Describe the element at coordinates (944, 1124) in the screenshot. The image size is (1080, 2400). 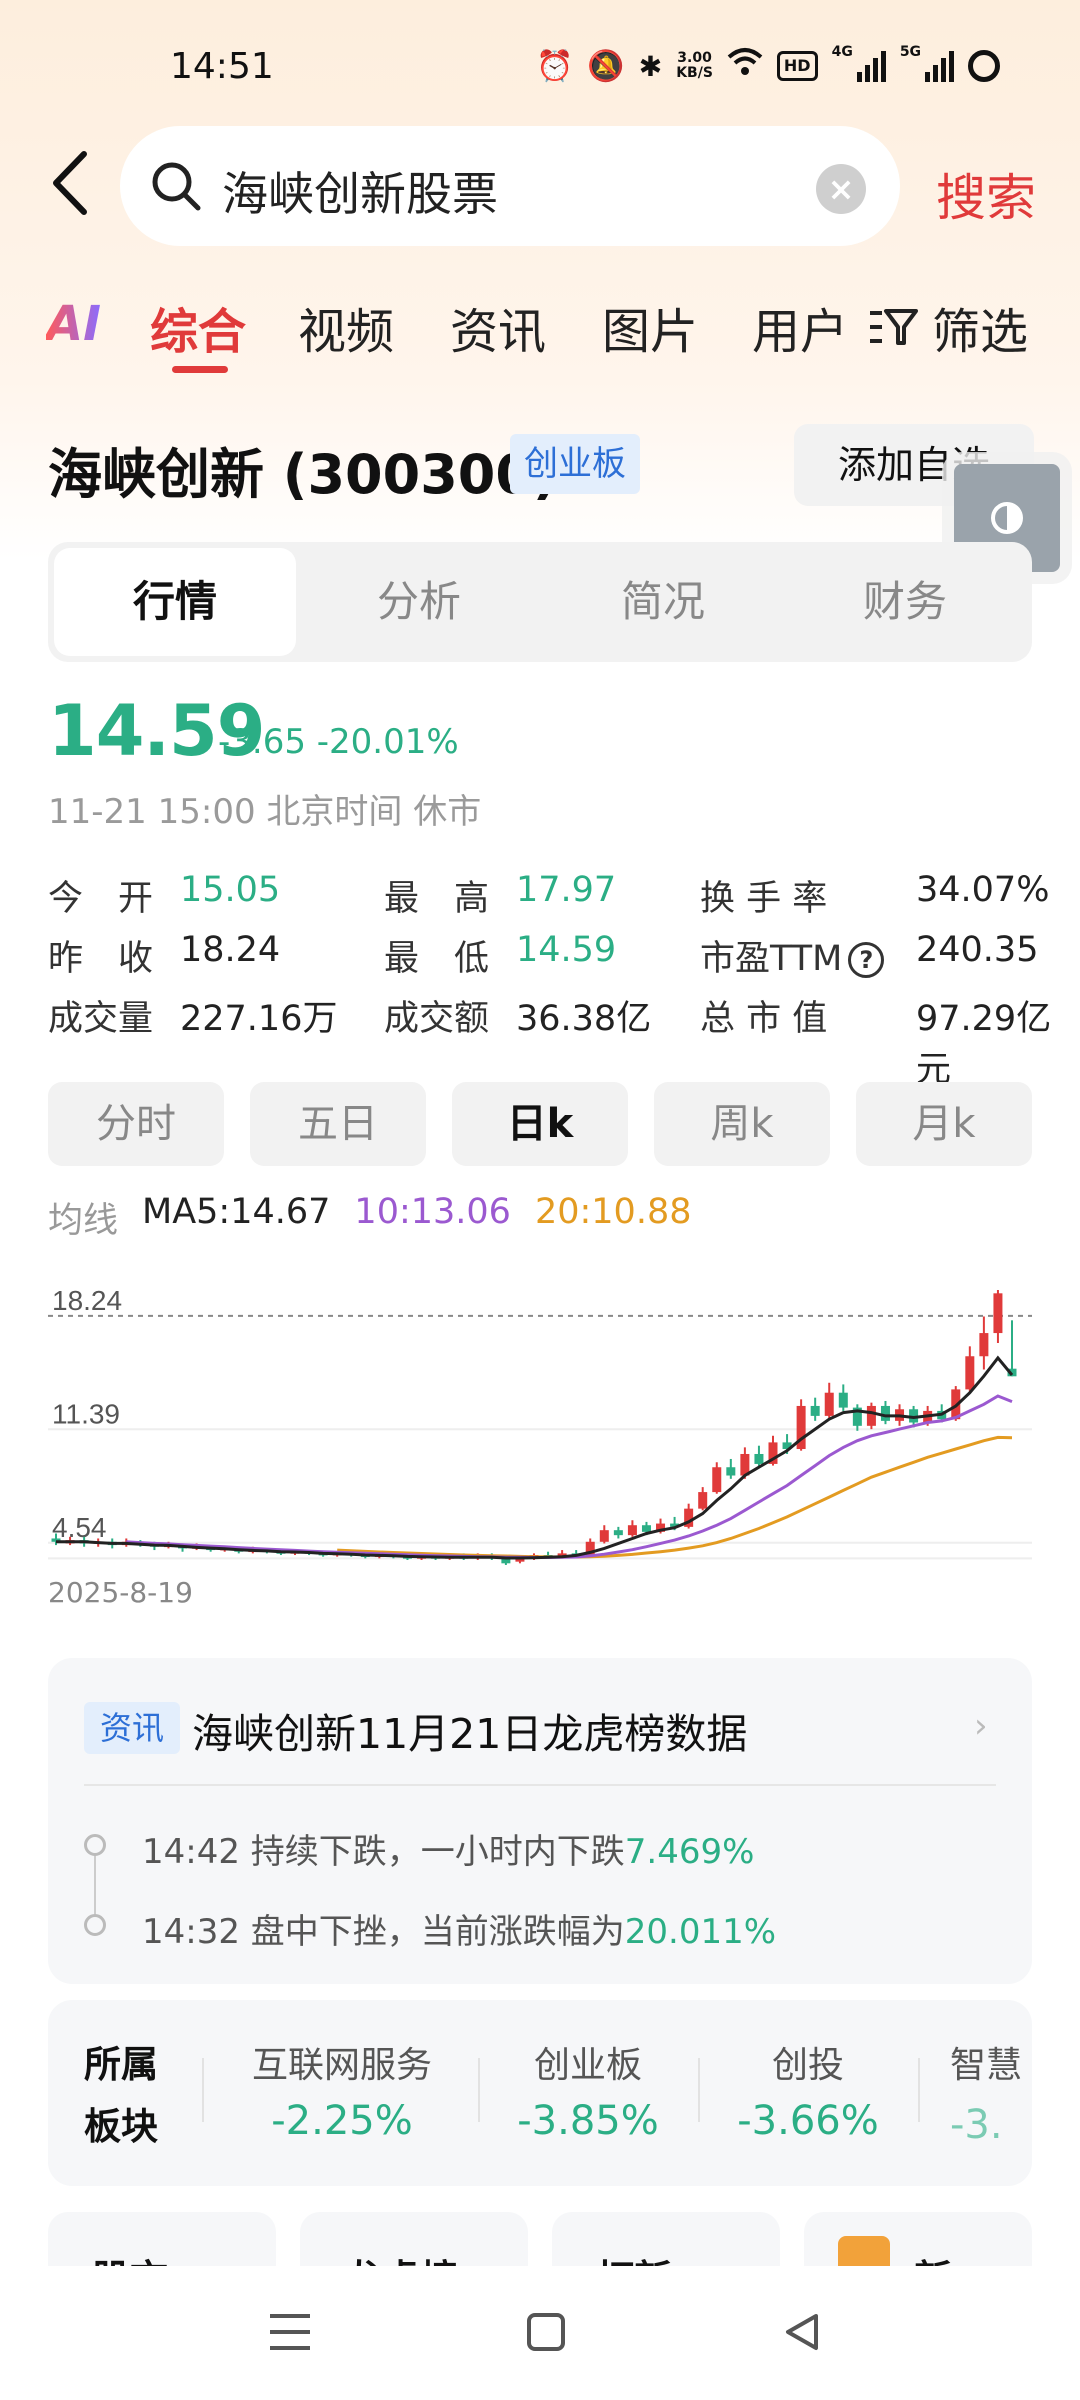
I see `period-tab-monthly: 月k` at that location.